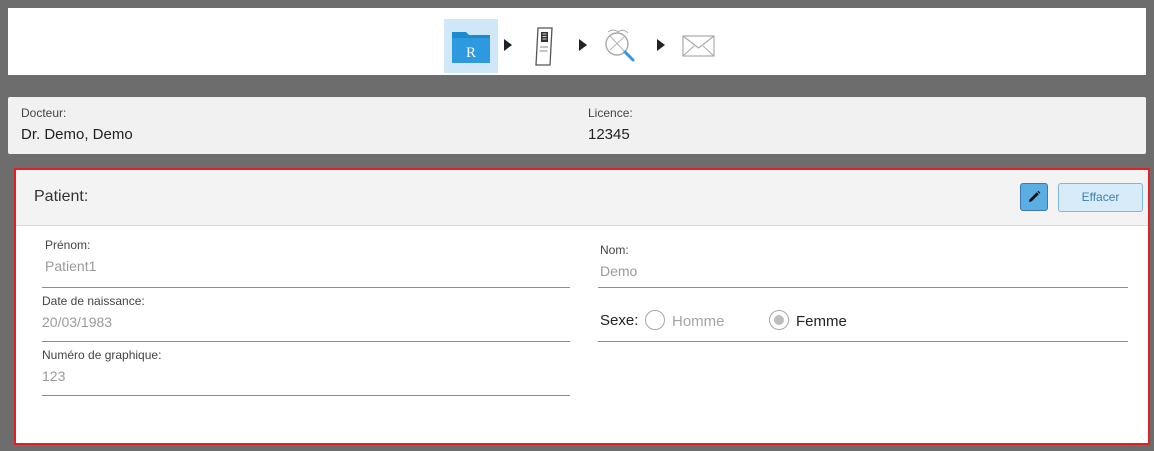 This screenshot has width=1154, height=451. I want to click on view-step-button, so click(620, 46).